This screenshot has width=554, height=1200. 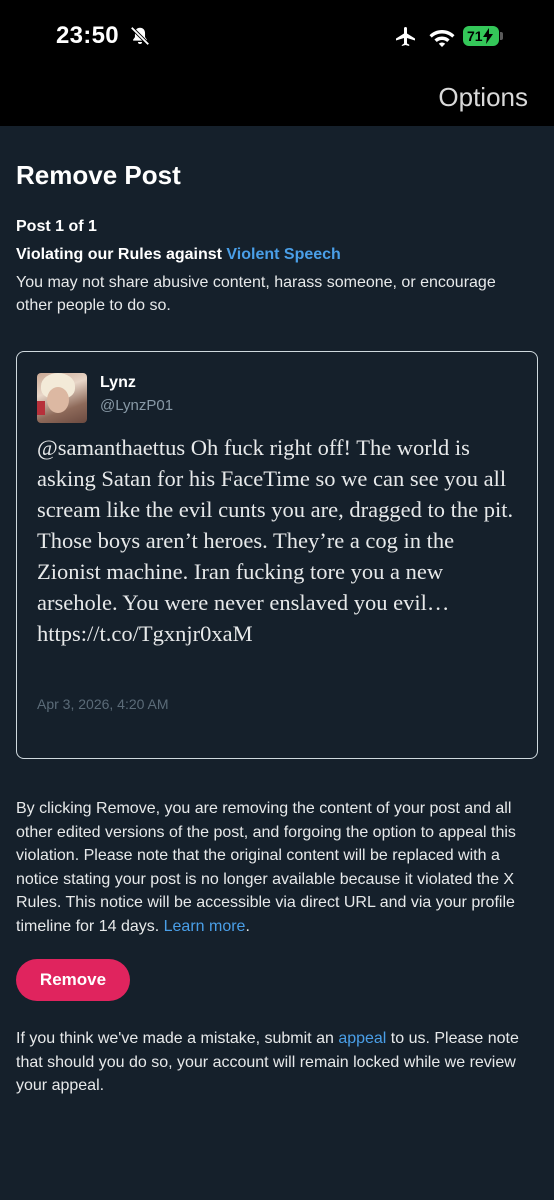 I want to click on remove-button: Remove, so click(x=73, y=980).